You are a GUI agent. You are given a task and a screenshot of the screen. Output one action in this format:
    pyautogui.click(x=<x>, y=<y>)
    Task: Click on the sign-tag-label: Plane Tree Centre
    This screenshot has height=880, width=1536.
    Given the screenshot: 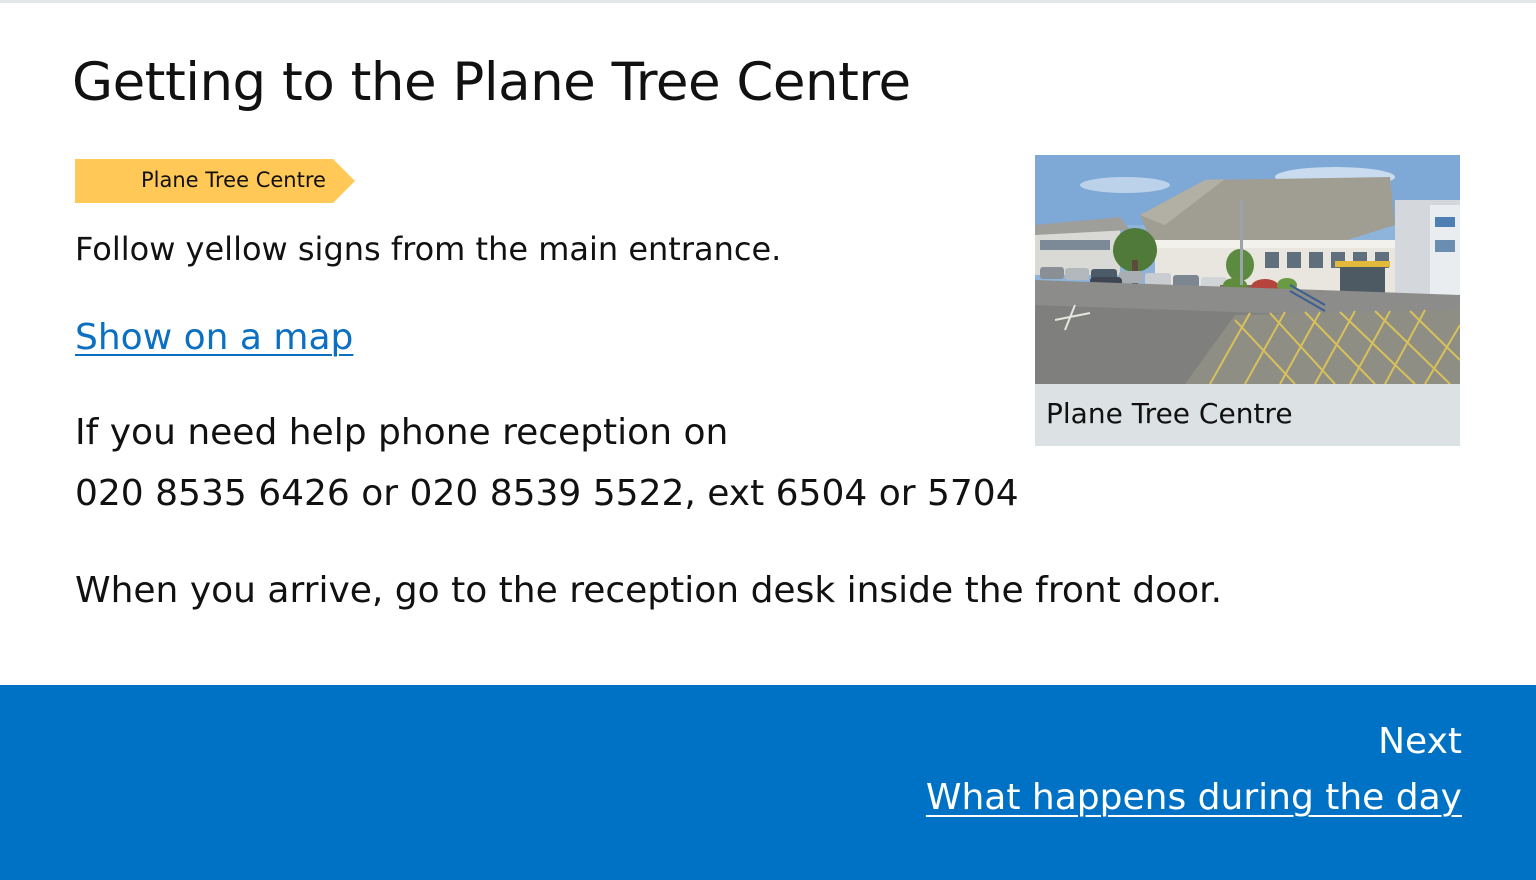 What is the action you would take?
    pyautogui.click(x=233, y=180)
    